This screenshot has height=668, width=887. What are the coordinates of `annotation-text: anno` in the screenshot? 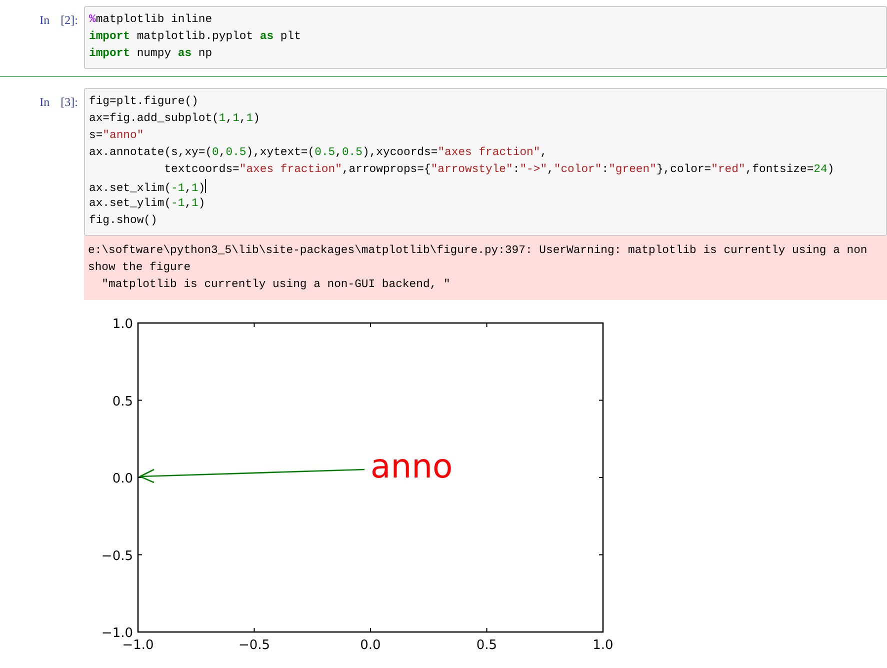 It's located at (411, 466).